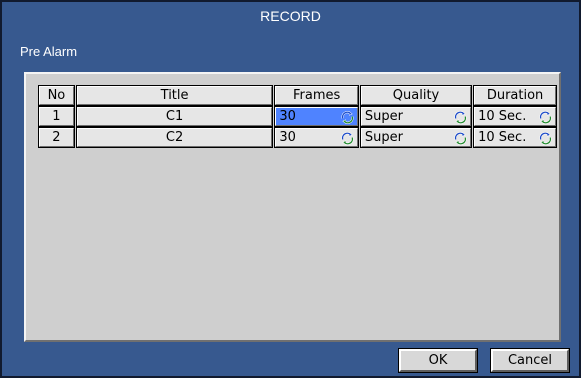 The image size is (581, 378). What do you see at coordinates (56, 116) in the screenshot?
I see `row-number: 1` at bounding box center [56, 116].